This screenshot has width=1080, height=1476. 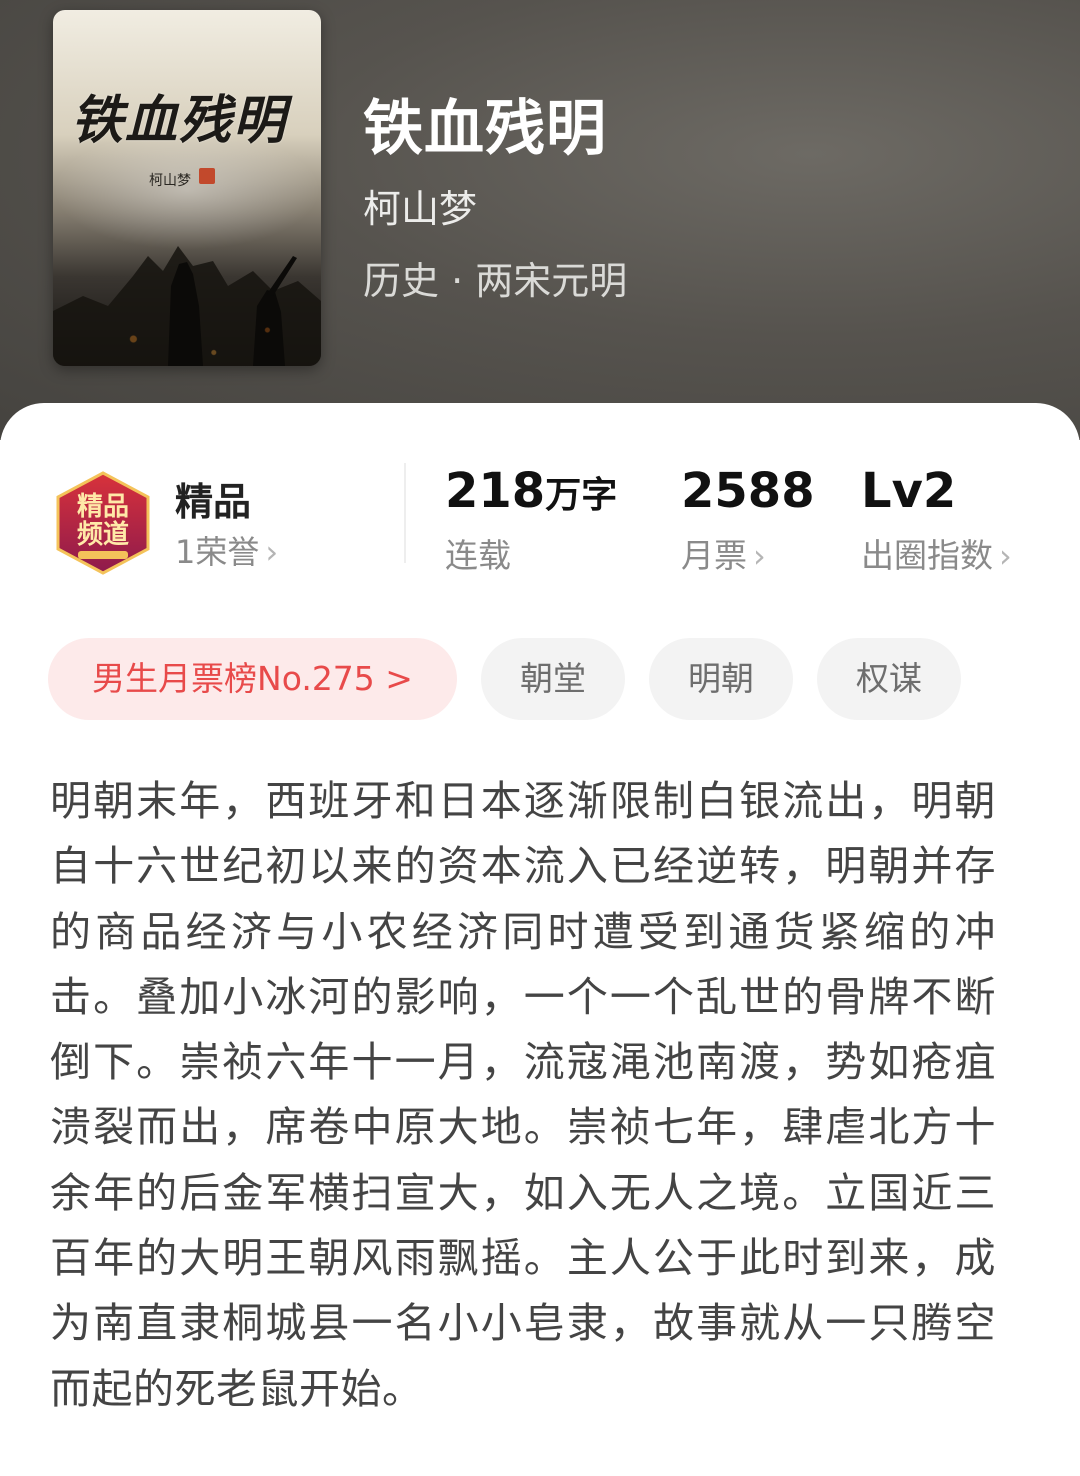 What do you see at coordinates (187, 321) in the screenshot?
I see `cover-embers` at bounding box center [187, 321].